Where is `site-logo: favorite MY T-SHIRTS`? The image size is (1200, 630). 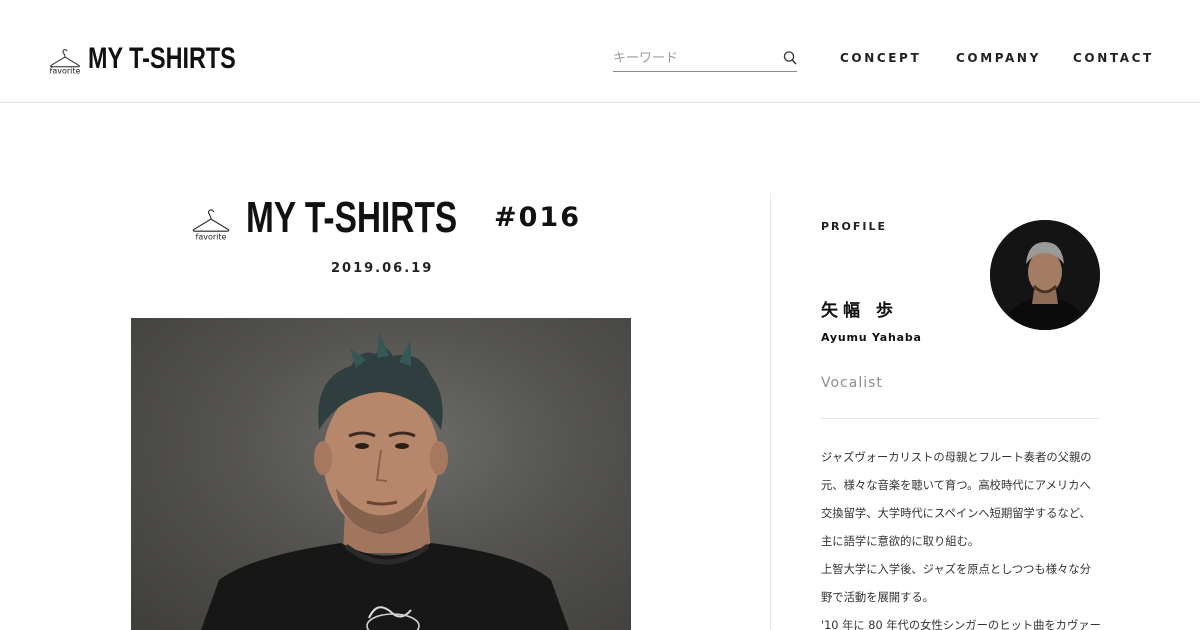 site-logo: favorite MY T-SHIRTS is located at coordinates (163, 58).